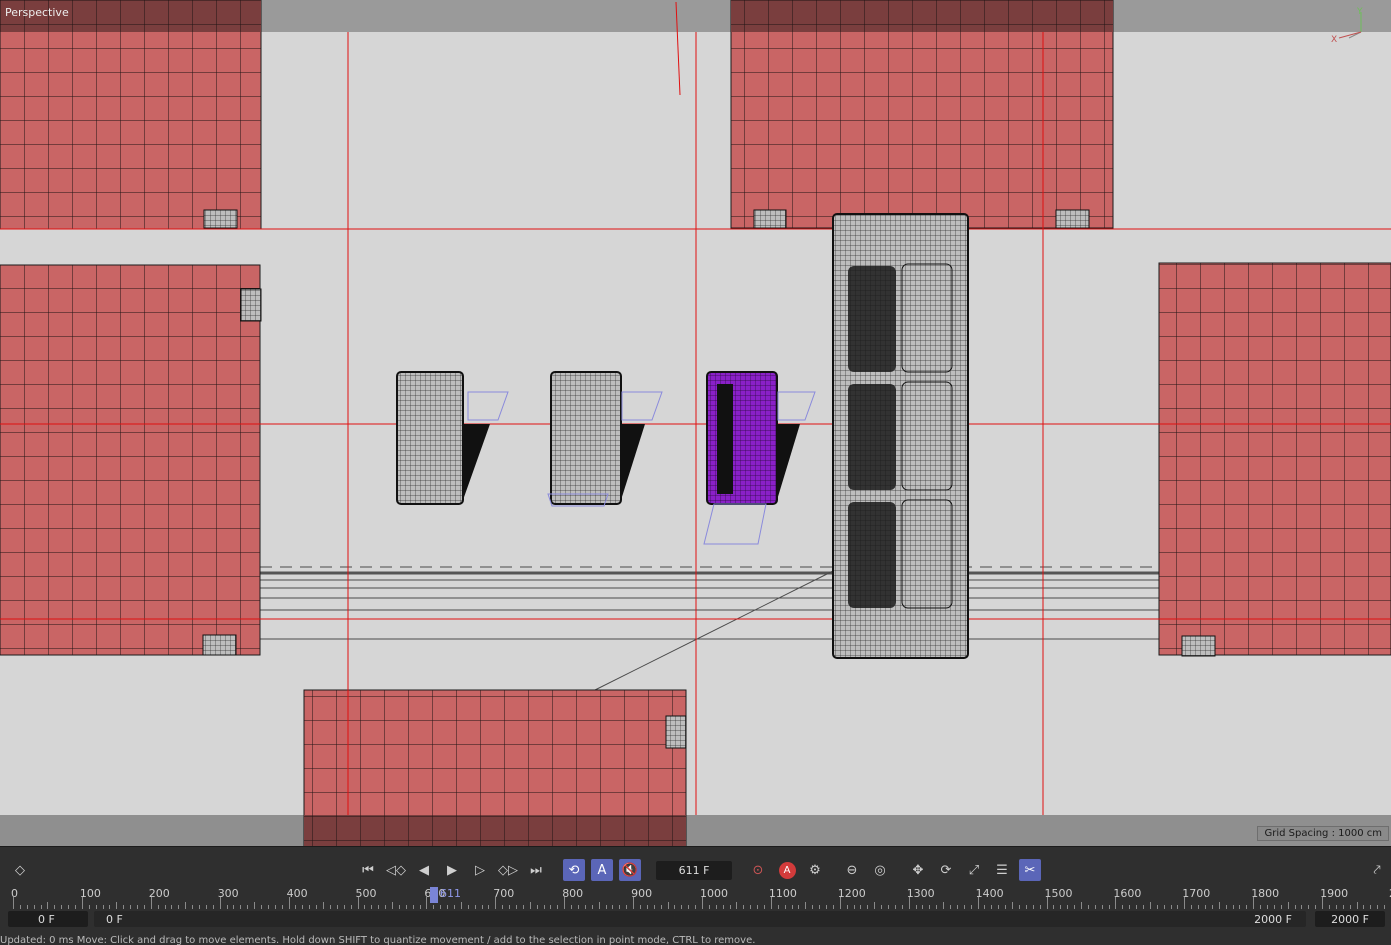  Describe the element at coordinates (536, 870) in the screenshot. I see `go-to-end-icon: ⏭` at that location.